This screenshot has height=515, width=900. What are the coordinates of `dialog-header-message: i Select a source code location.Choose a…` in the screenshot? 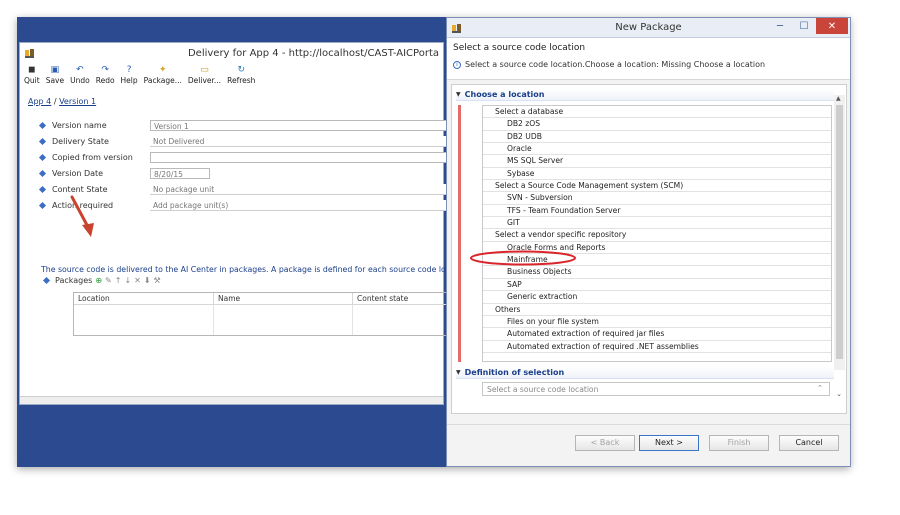 It's located at (609, 64).